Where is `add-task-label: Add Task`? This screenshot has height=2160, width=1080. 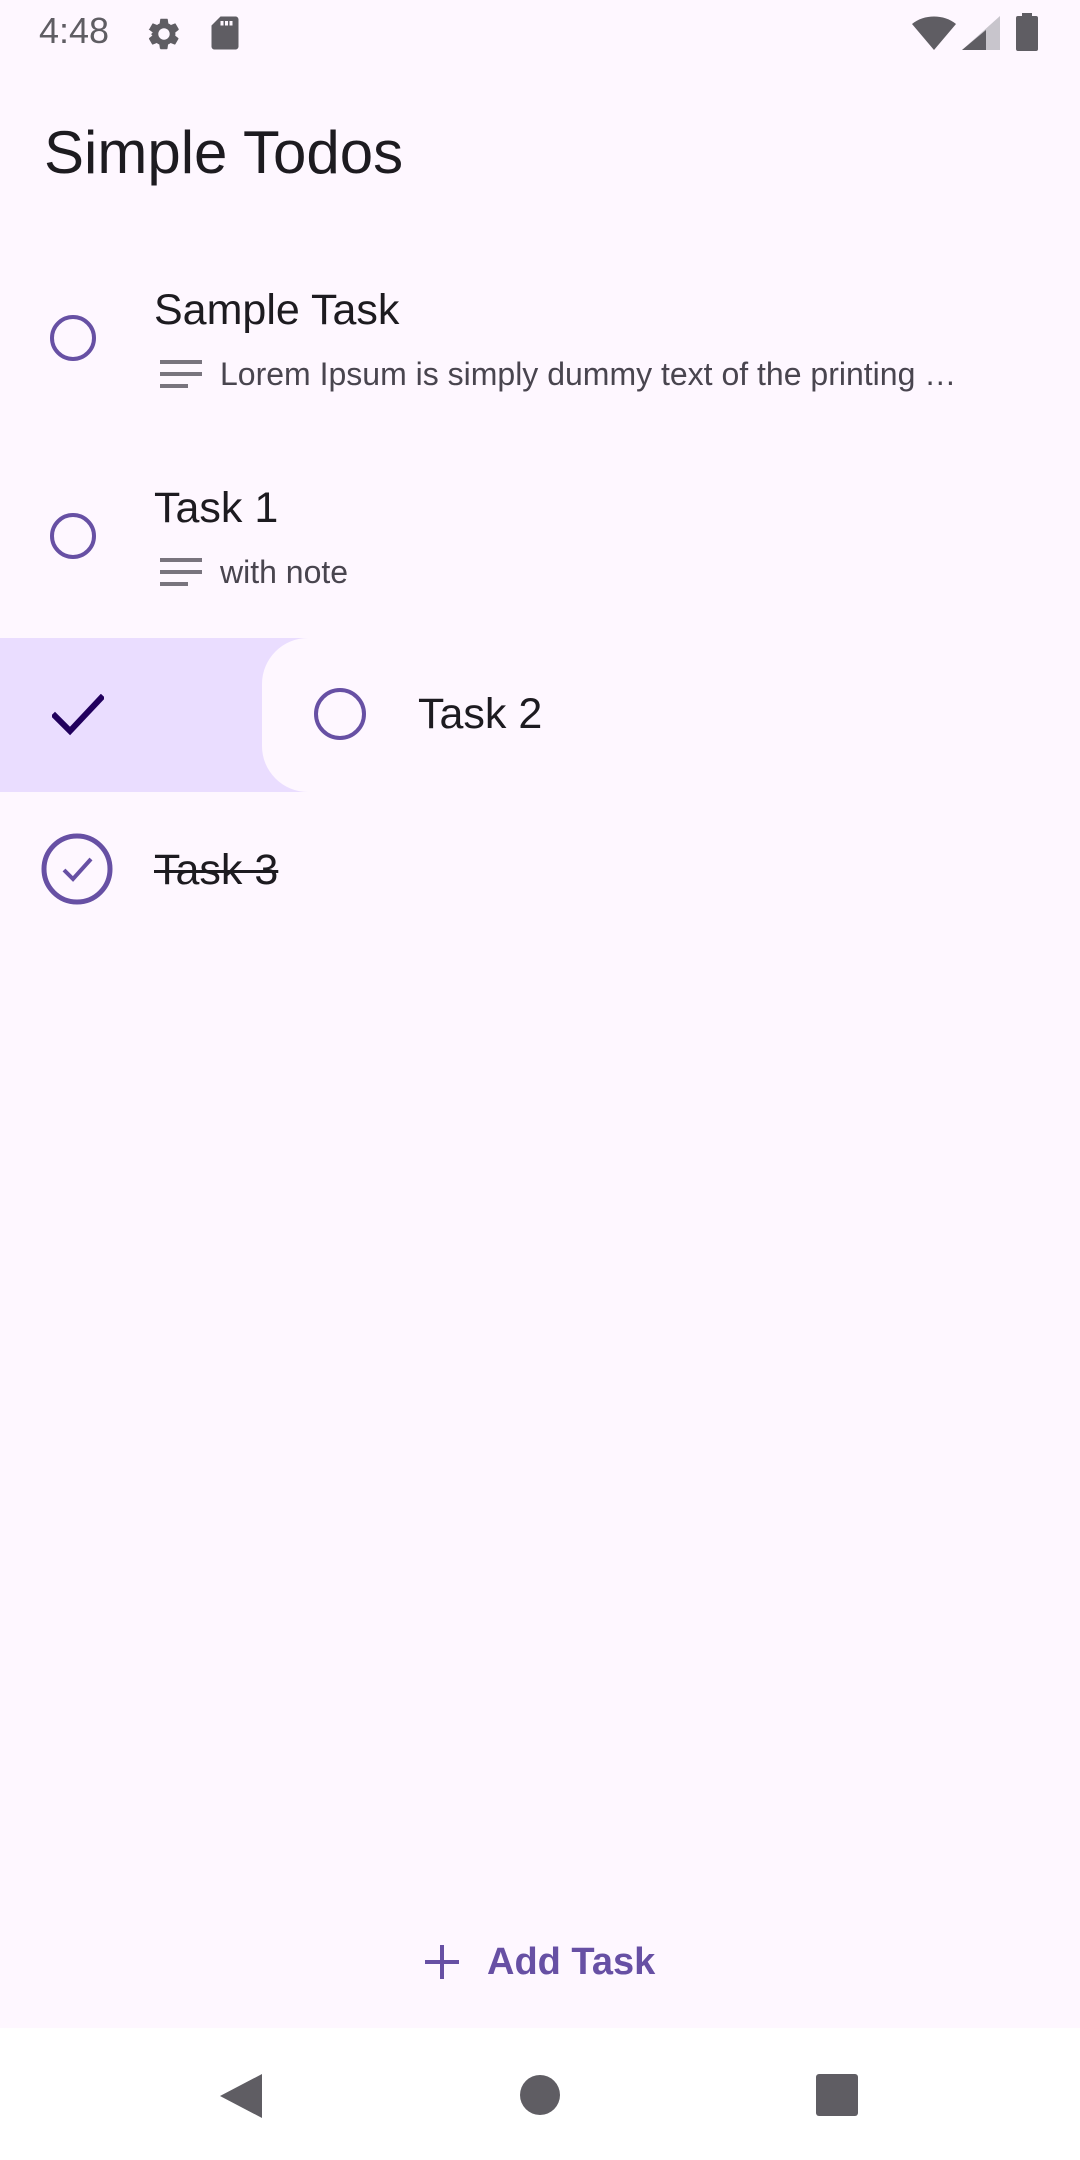
add-task-label: Add Task is located at coordinates (571, 1961).